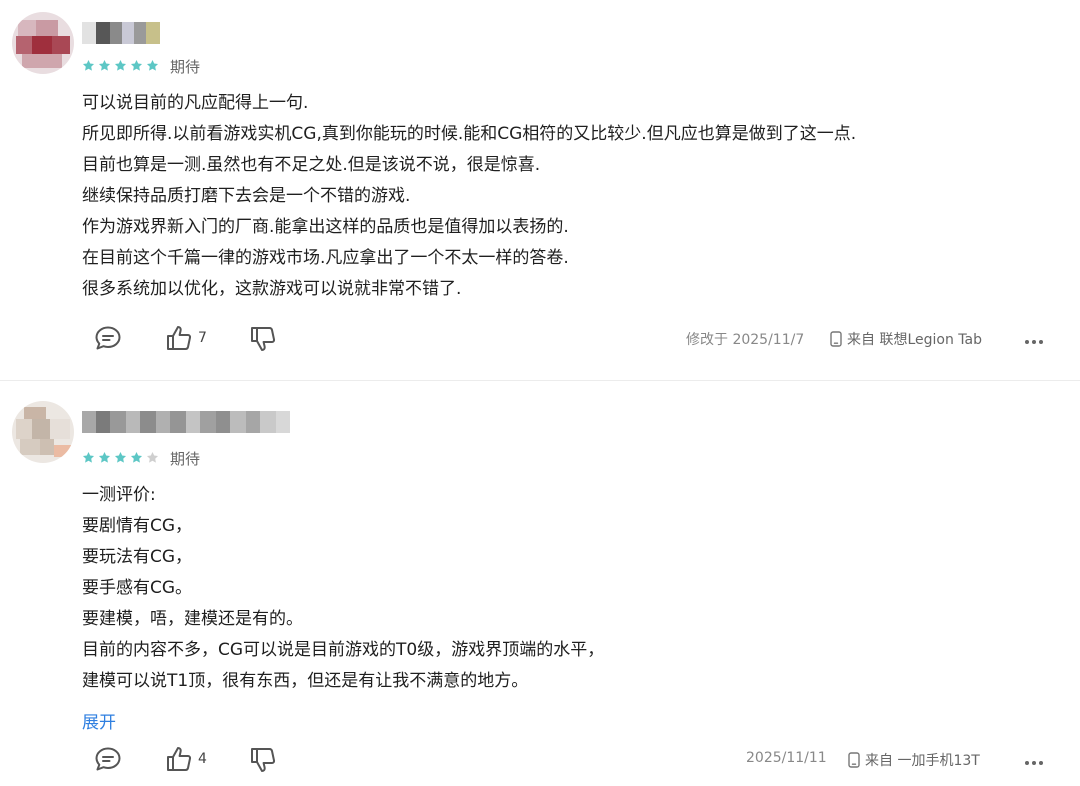 This screenshot has height=786, width=1080. Describe the element at coordinates (311, 165) in the screenshot. I see `review-line: 目前也算是一测.虽然也有不足之处.但是该说不说，很是惊喜.` at that location.